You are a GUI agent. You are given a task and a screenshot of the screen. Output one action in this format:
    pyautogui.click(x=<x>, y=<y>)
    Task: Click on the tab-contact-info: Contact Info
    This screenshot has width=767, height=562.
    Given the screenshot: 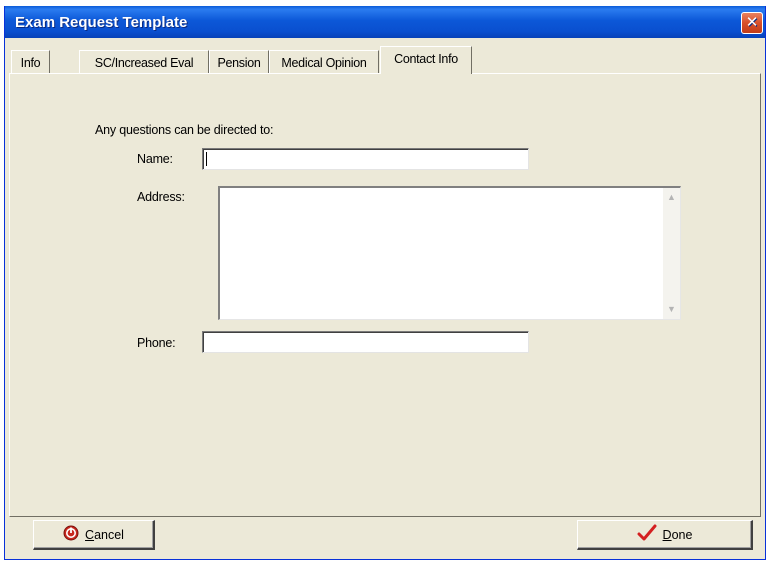 What is the action you would take?
    pyautogui.click(x=426, y=60)
    